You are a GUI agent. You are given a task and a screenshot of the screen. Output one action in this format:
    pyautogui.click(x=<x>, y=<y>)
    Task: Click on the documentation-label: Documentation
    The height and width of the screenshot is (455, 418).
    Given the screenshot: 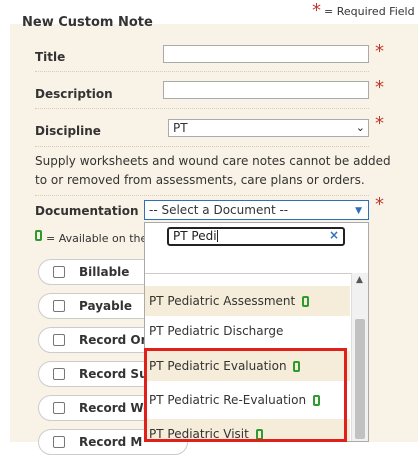 What is the action you would take?
    pyautogui.click(x=87, y=211)
    